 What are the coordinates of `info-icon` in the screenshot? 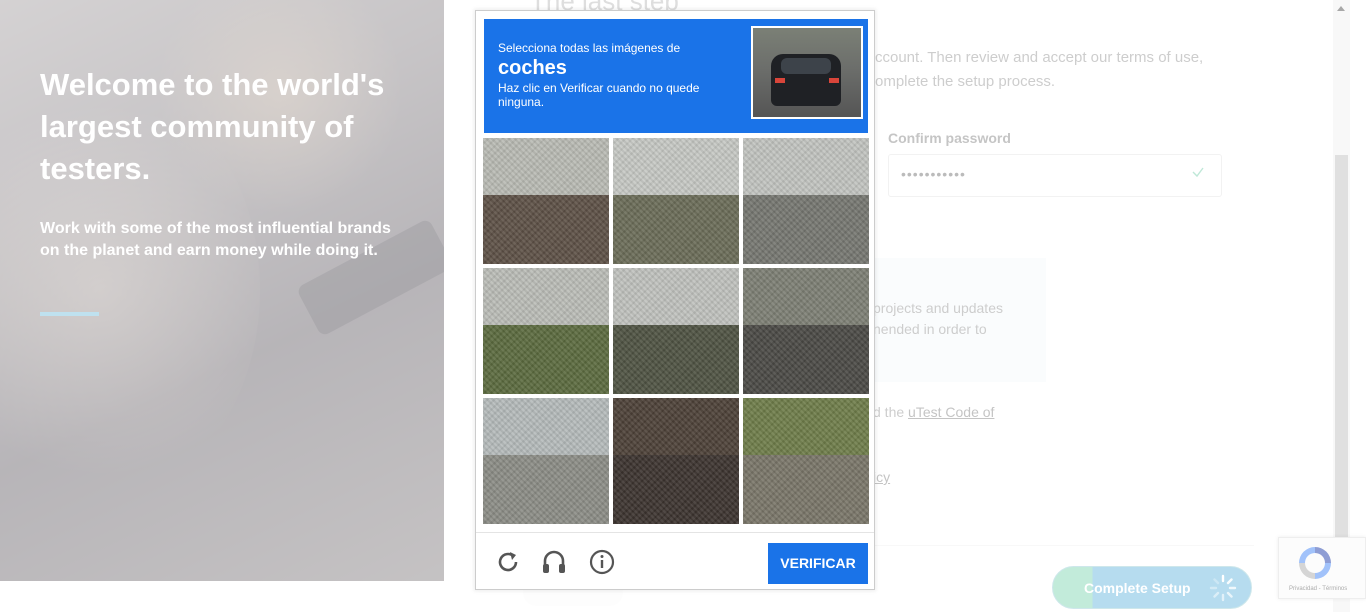 It's located at (602, 562).